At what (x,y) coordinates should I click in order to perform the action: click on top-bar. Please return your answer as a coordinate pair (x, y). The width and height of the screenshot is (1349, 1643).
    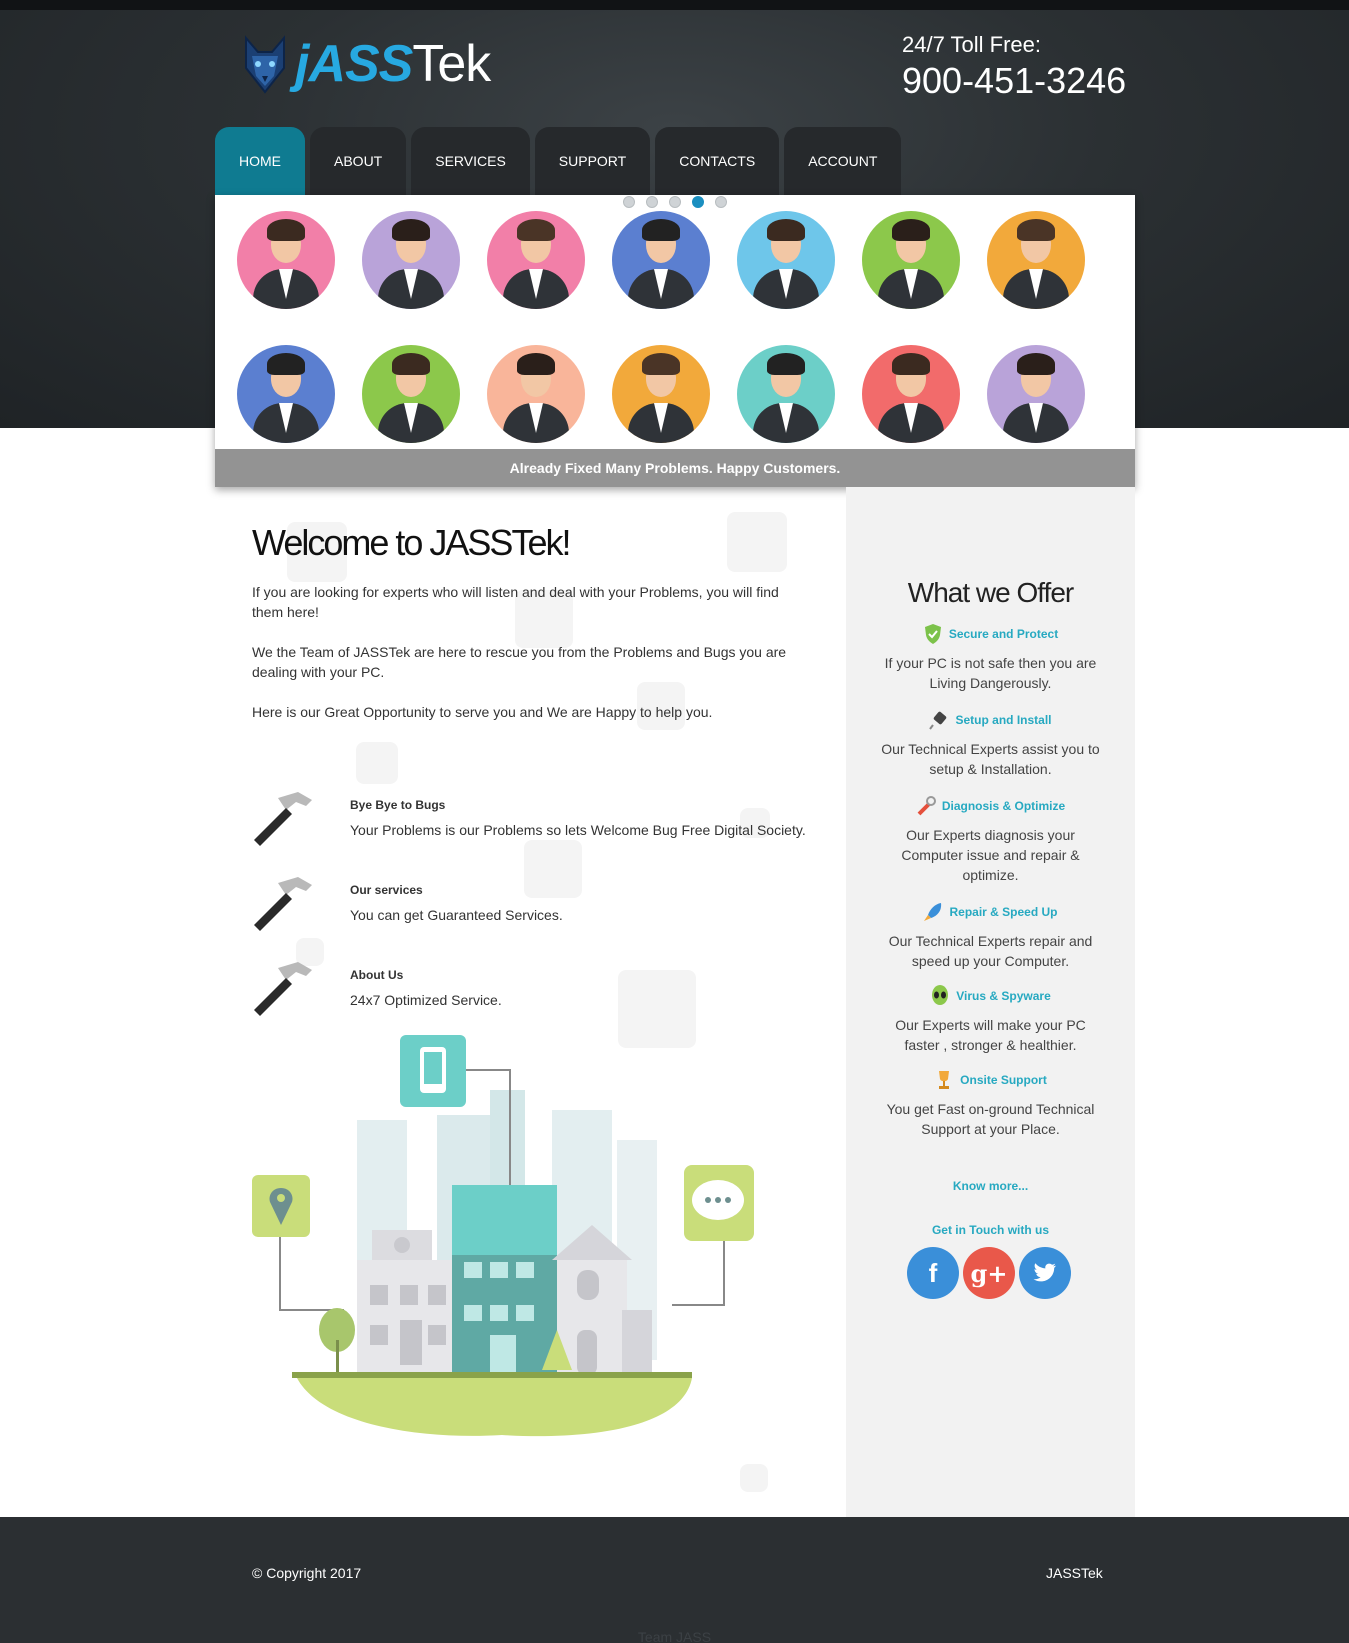
    Looking at the image, I should click on (674, 5).